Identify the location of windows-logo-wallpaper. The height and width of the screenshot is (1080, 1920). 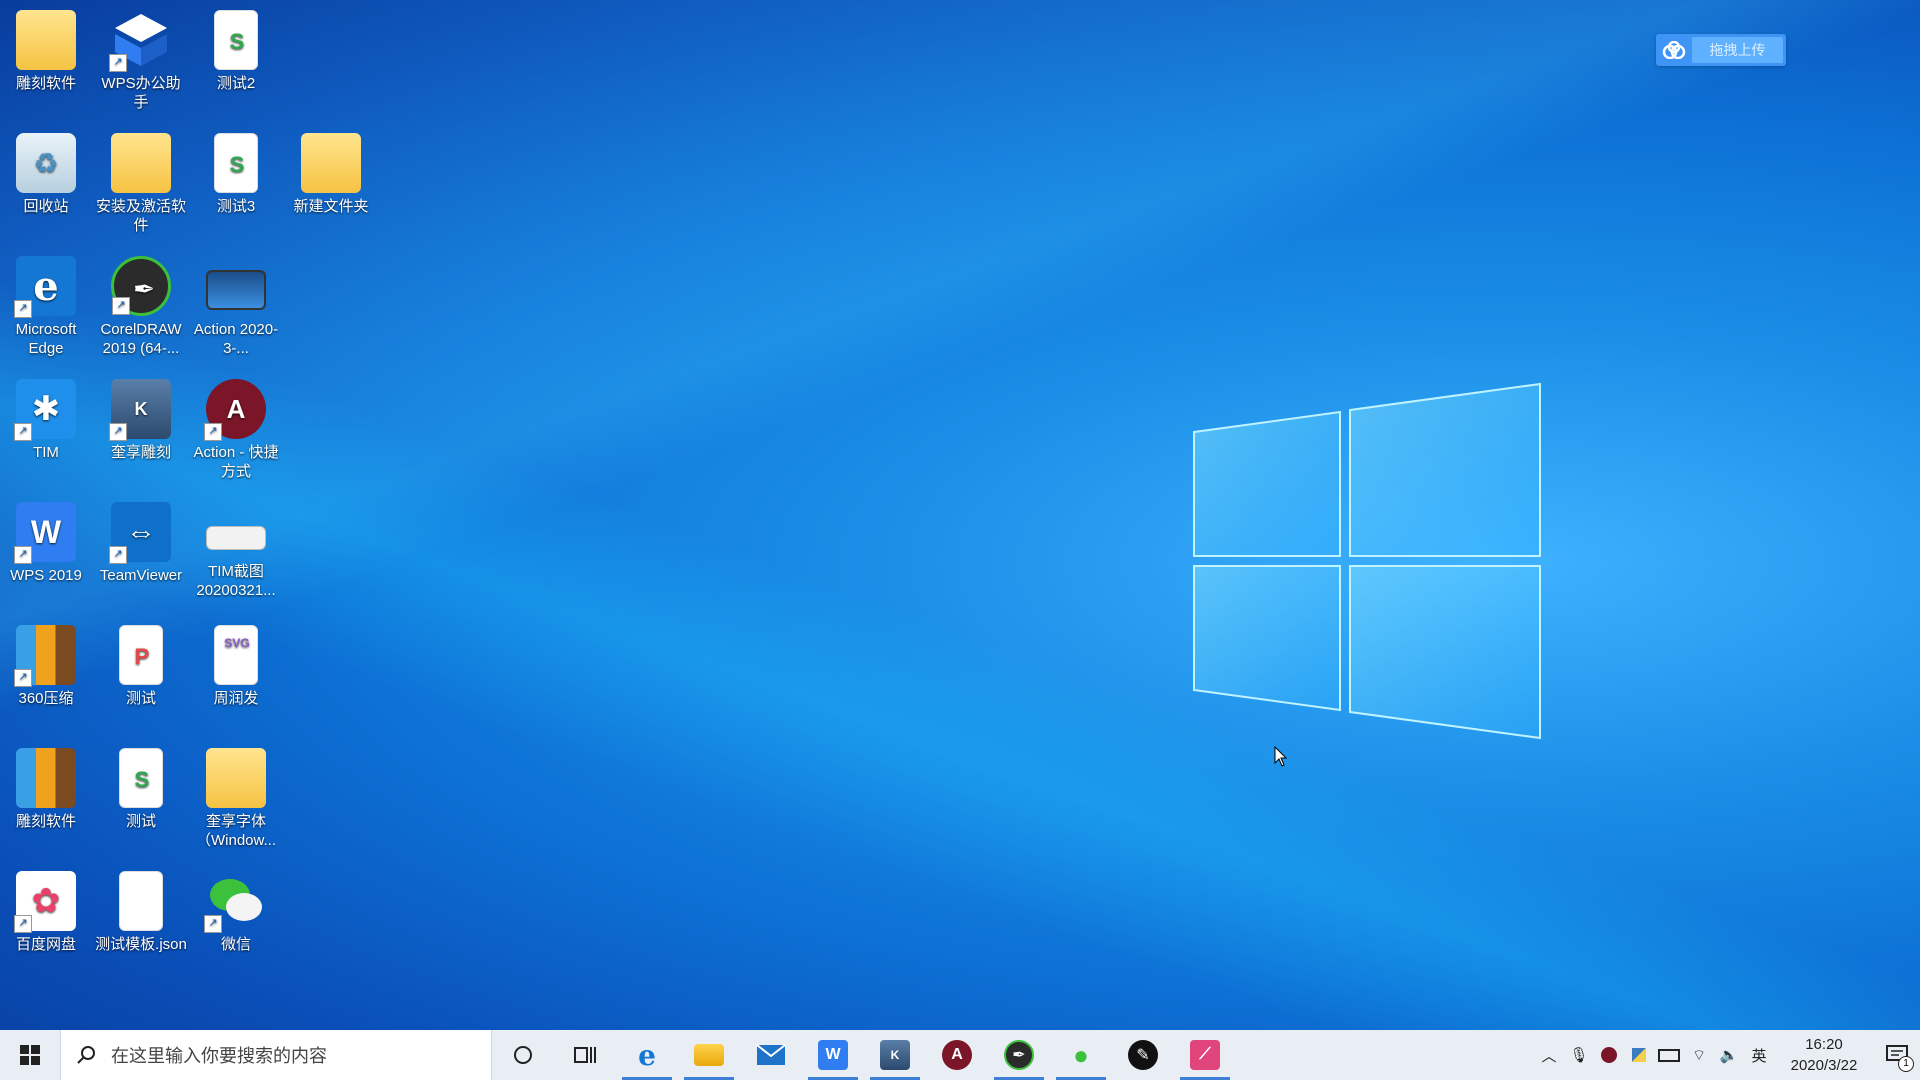
(1367, 561).